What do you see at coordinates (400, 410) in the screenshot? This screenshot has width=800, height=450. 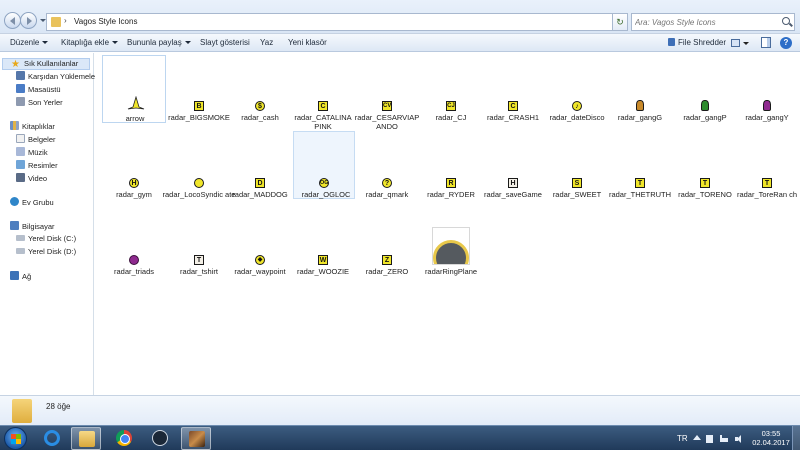 I see `details-pane: 28 öğe` at bounding box center [400, 410].